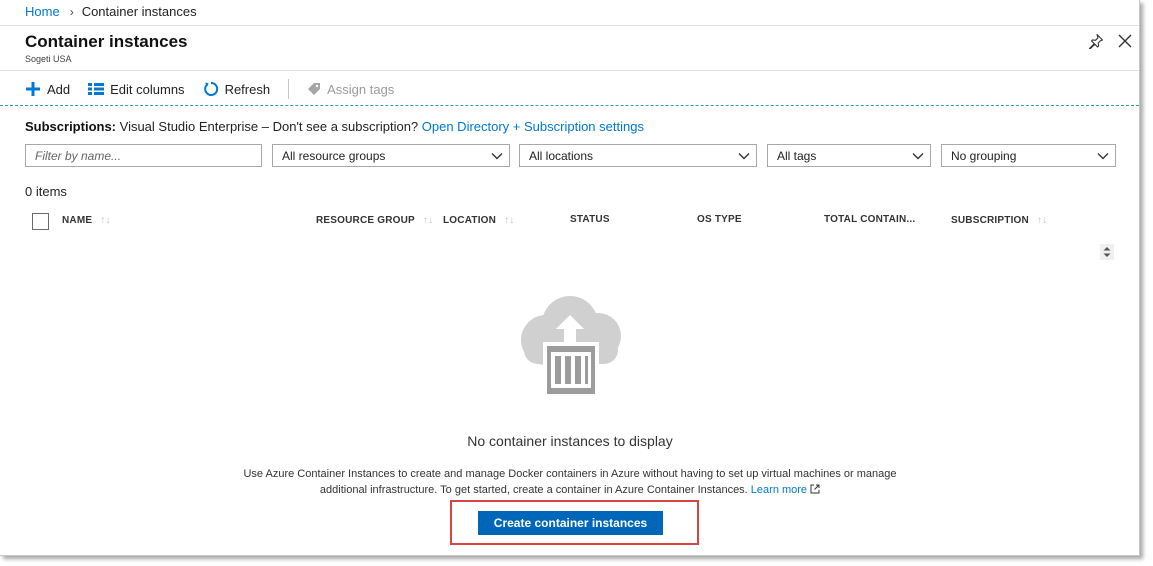  Describe the element at coordinates (96, 89) in the screenshot. I see `columns-icon` at that location.